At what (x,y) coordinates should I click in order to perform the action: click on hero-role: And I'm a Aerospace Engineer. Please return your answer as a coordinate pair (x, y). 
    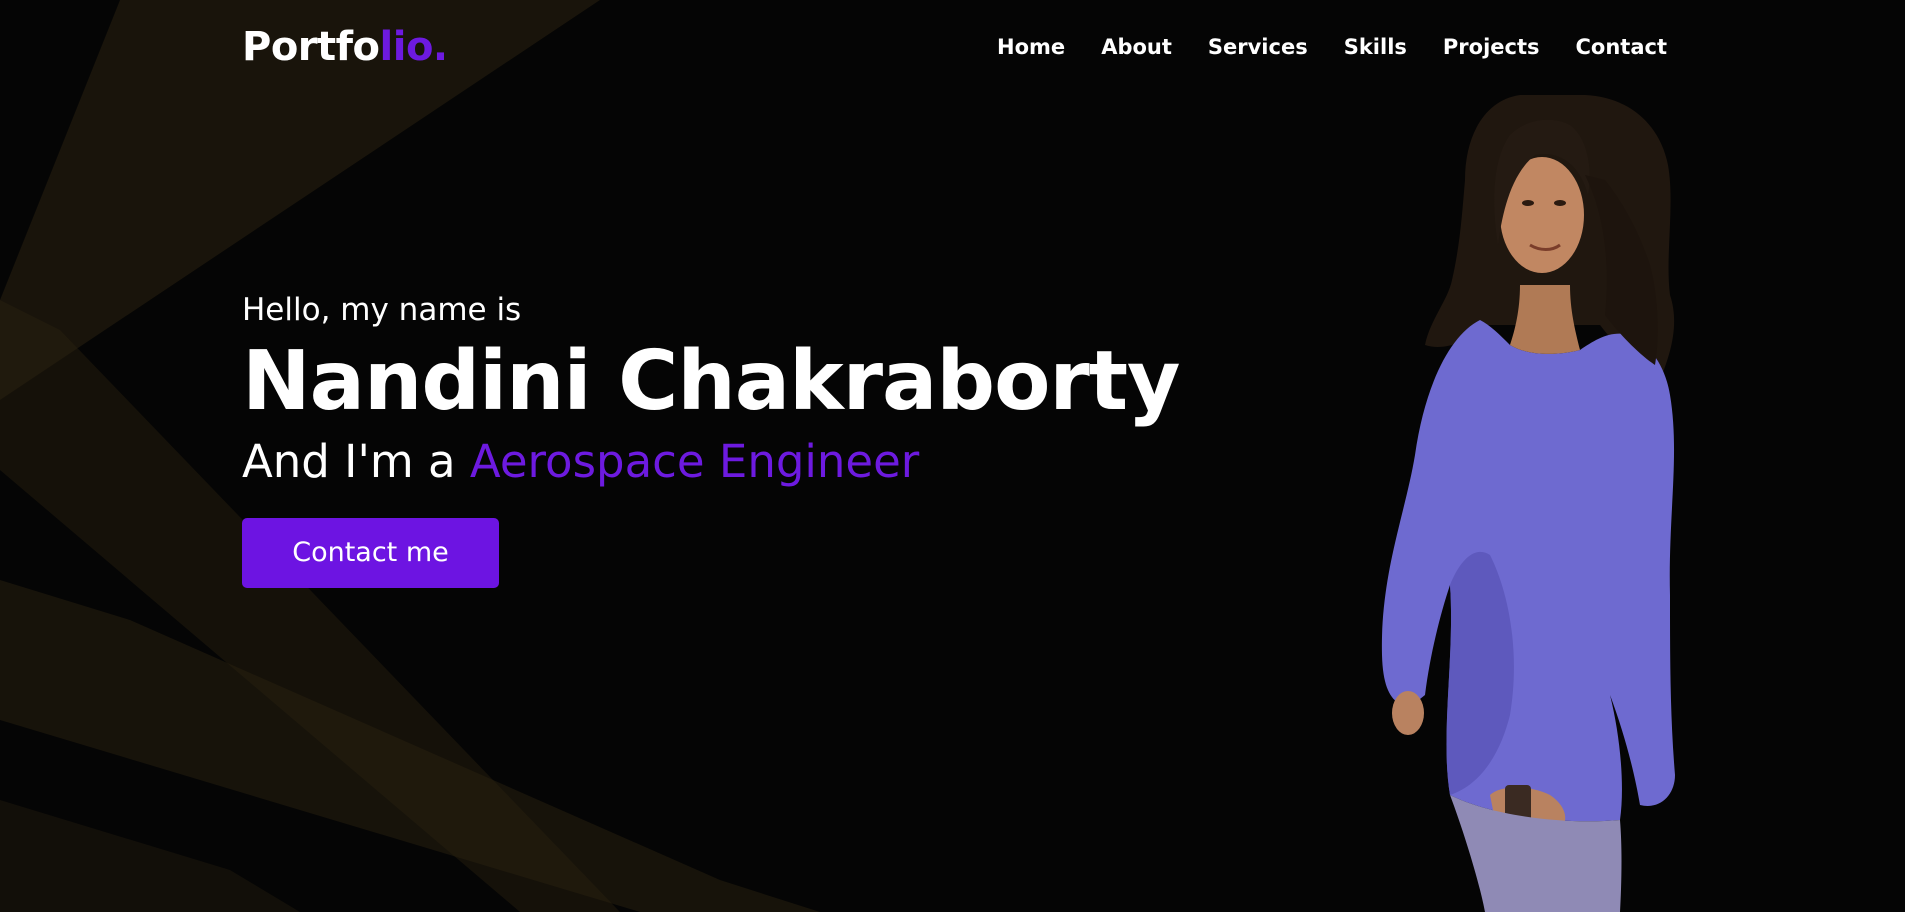
    Looking at the image, I should click on (711, 462).